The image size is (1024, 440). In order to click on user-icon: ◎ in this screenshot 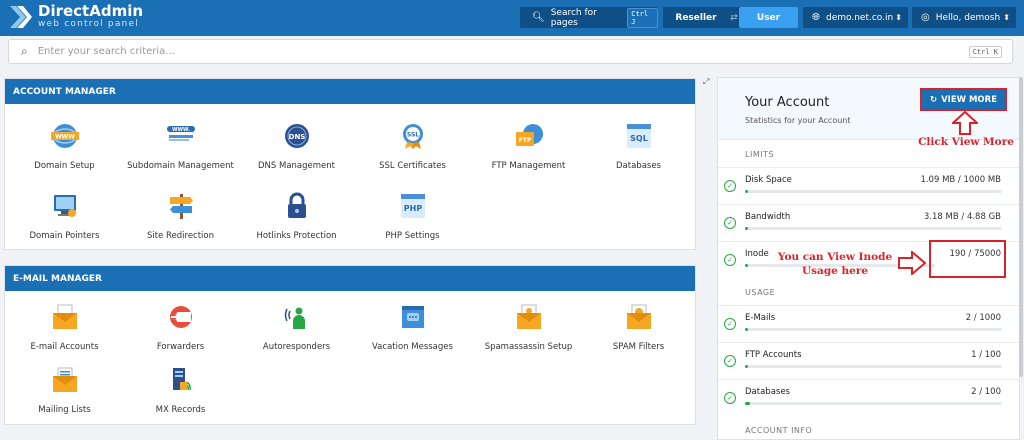, I will do `click(925, 17)`.